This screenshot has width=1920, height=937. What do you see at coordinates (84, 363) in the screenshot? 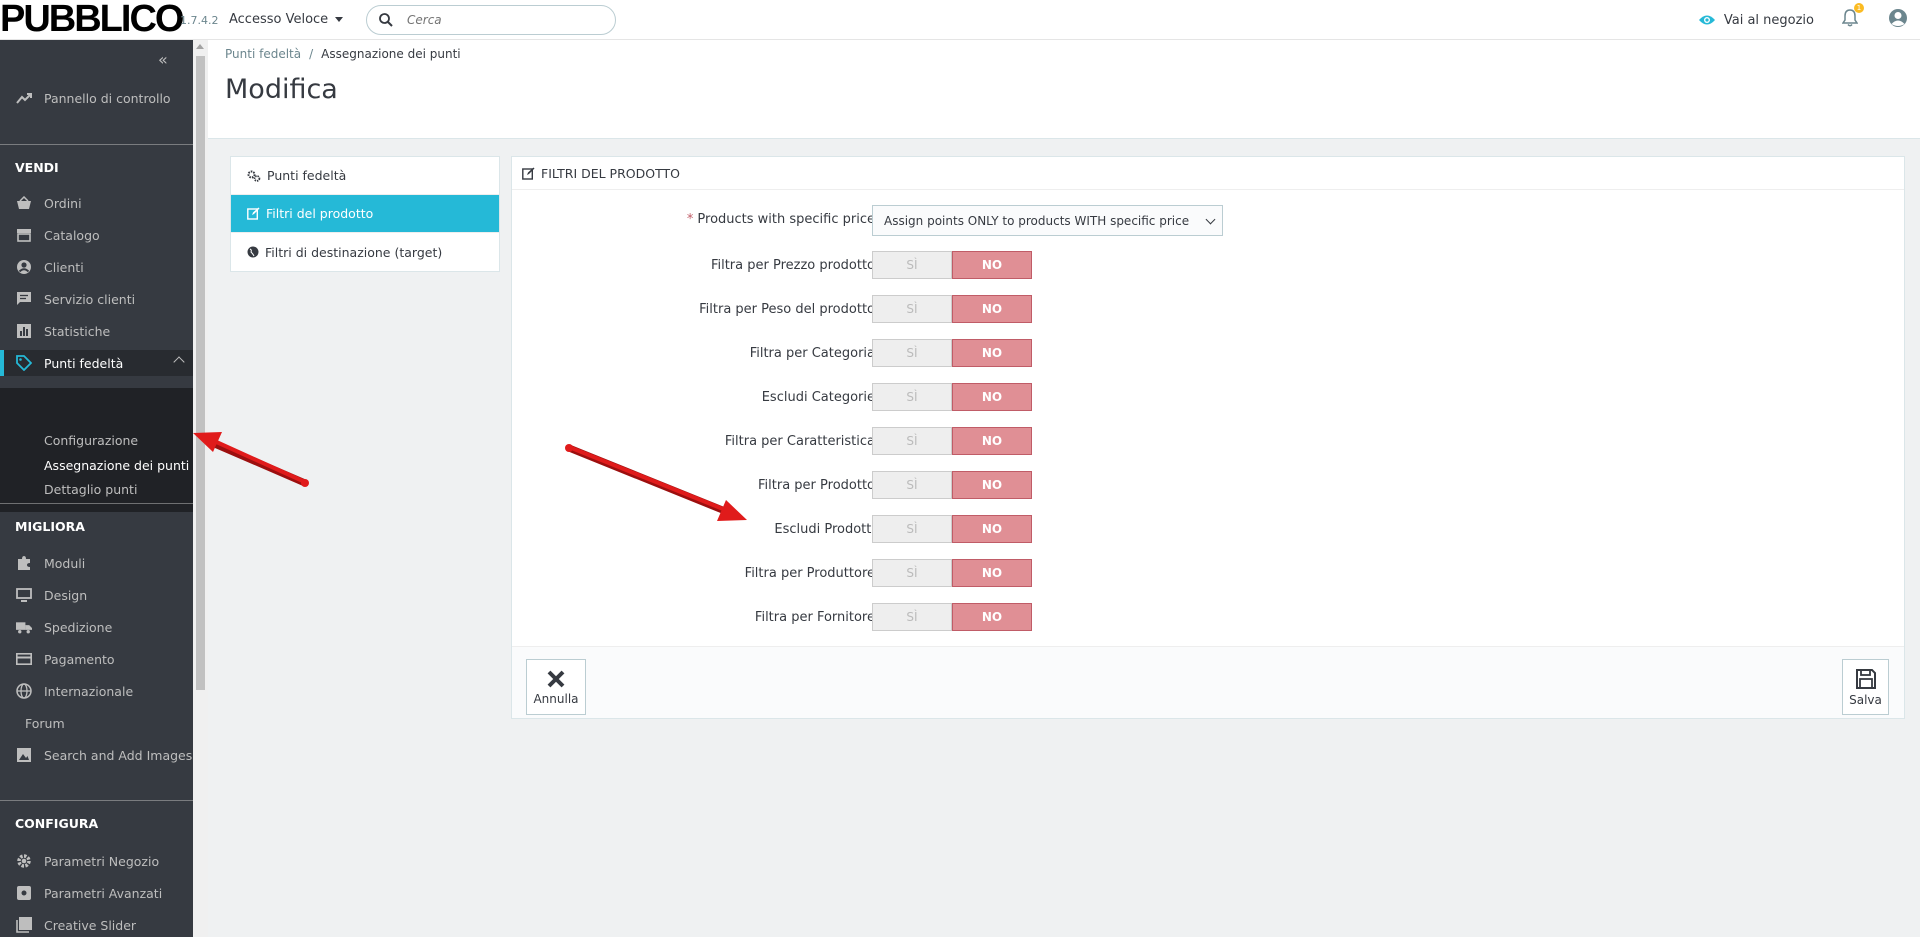
I see `sidebar-item-label: Punti fedeltà` at bounding box center [84, 363].